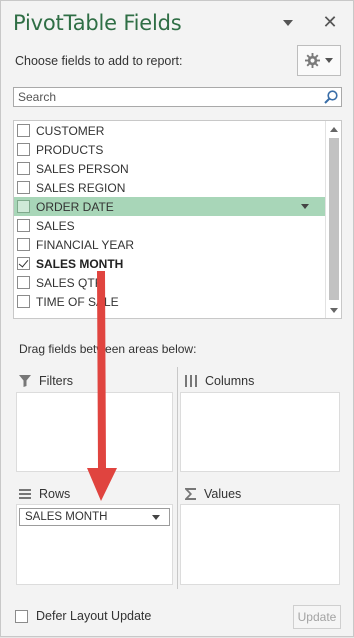  Describe the element at coordinates (177, 478) in the screenshot. I see `area-divider` at that location.